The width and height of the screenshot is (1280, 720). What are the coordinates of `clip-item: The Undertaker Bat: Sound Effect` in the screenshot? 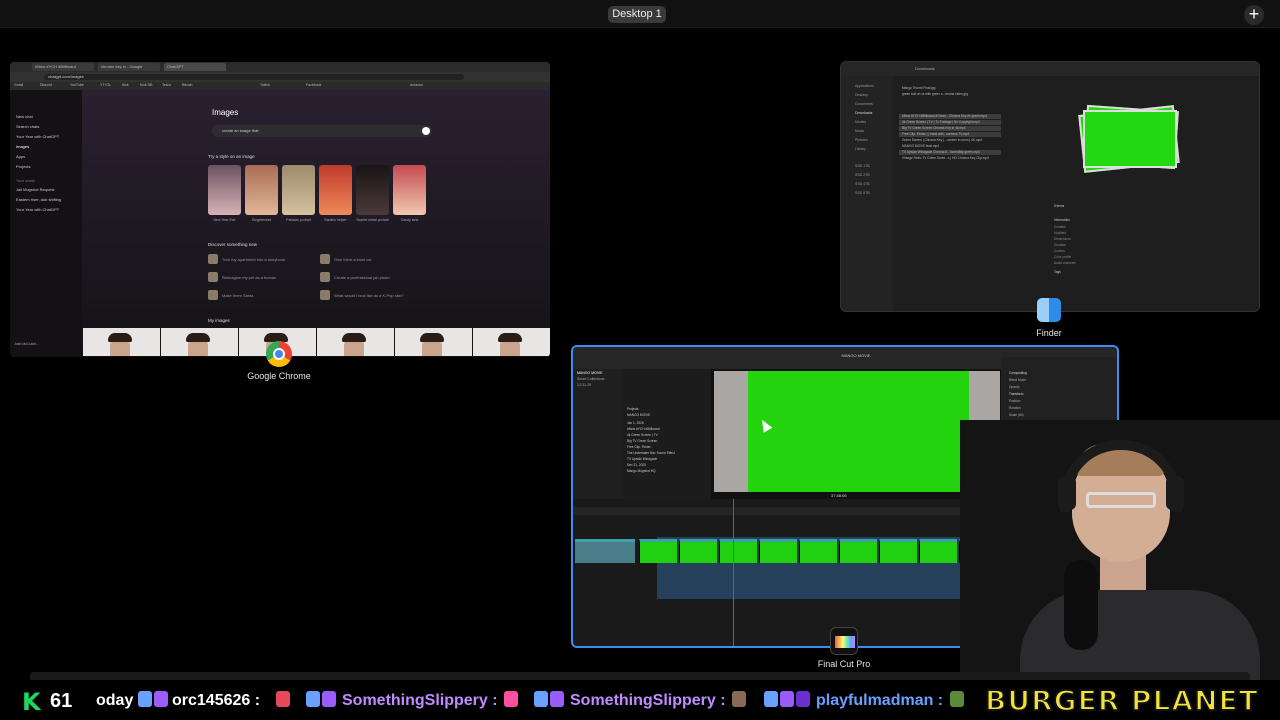 It's located at (651, 453).